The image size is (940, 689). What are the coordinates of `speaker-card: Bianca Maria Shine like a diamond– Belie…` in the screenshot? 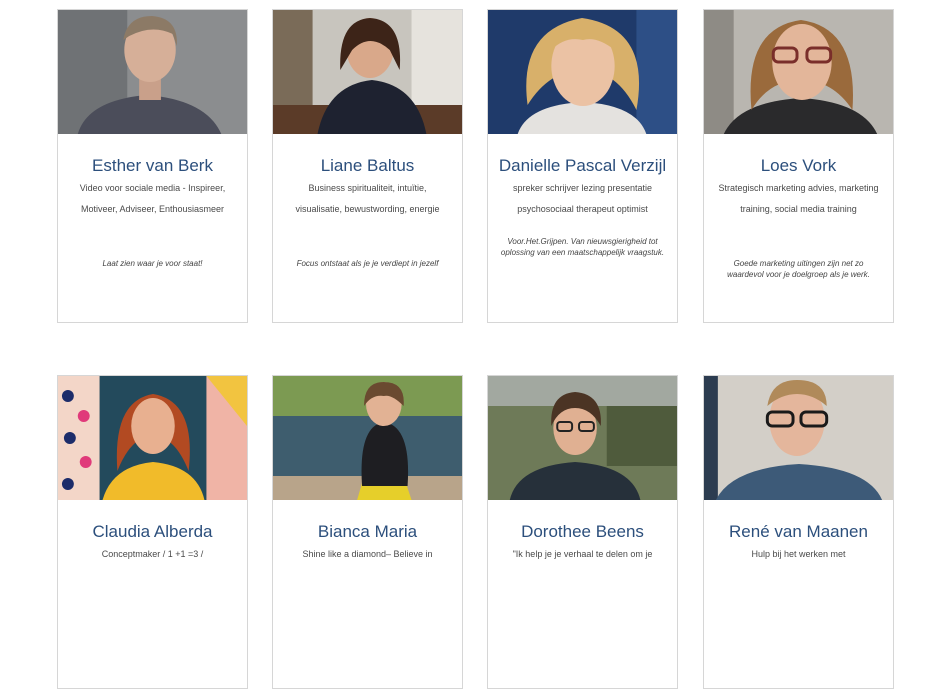 It's located at (367, 532).